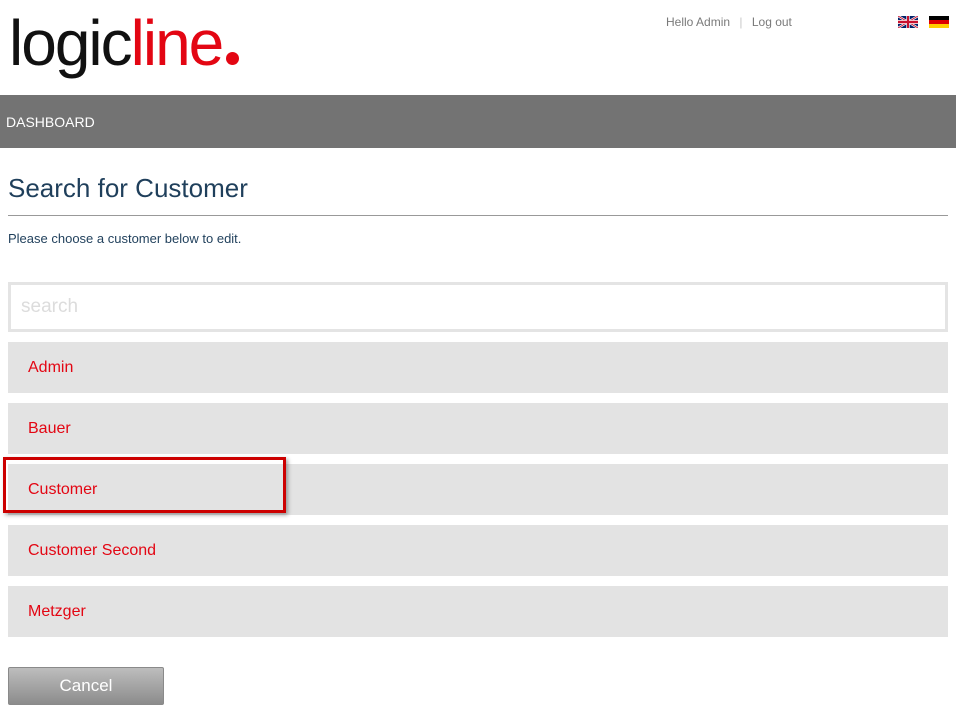  What do you see at coordinates (57, 611) in the screenshot?
I see `customer-label: Metzger` at bounding box center [57, 611].